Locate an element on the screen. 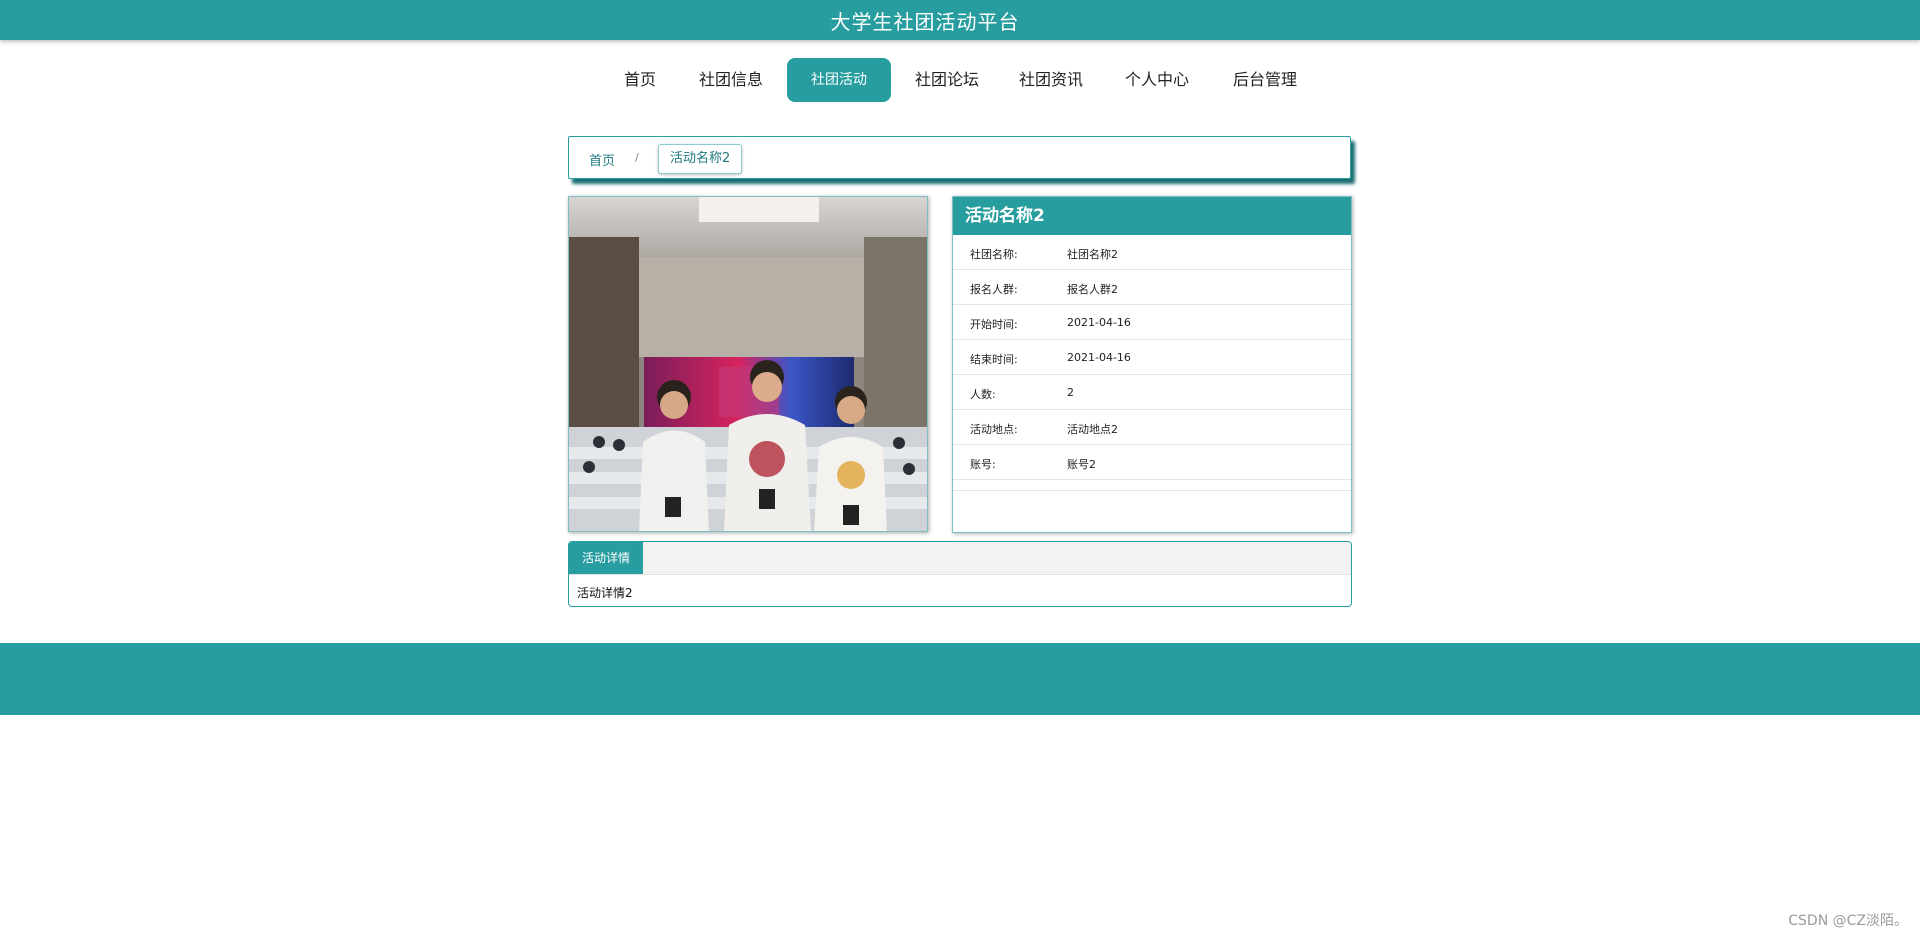 This screenshot has width=1920, height=937. info-label: 报名人群: is located at coordinates (994, 289).